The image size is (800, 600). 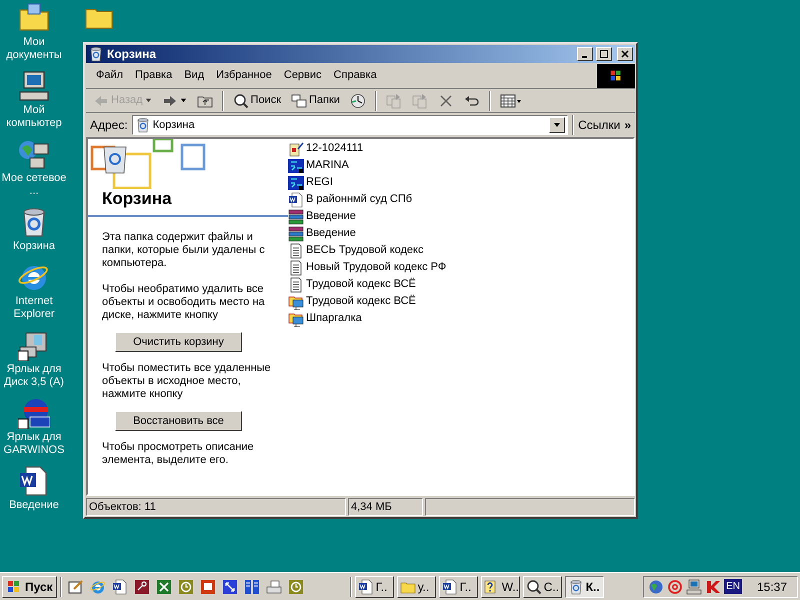 What do you see at coordinates (350, 125) in the screenshot?
I see `address-field: Корзина` at bounding box center [350, 125].